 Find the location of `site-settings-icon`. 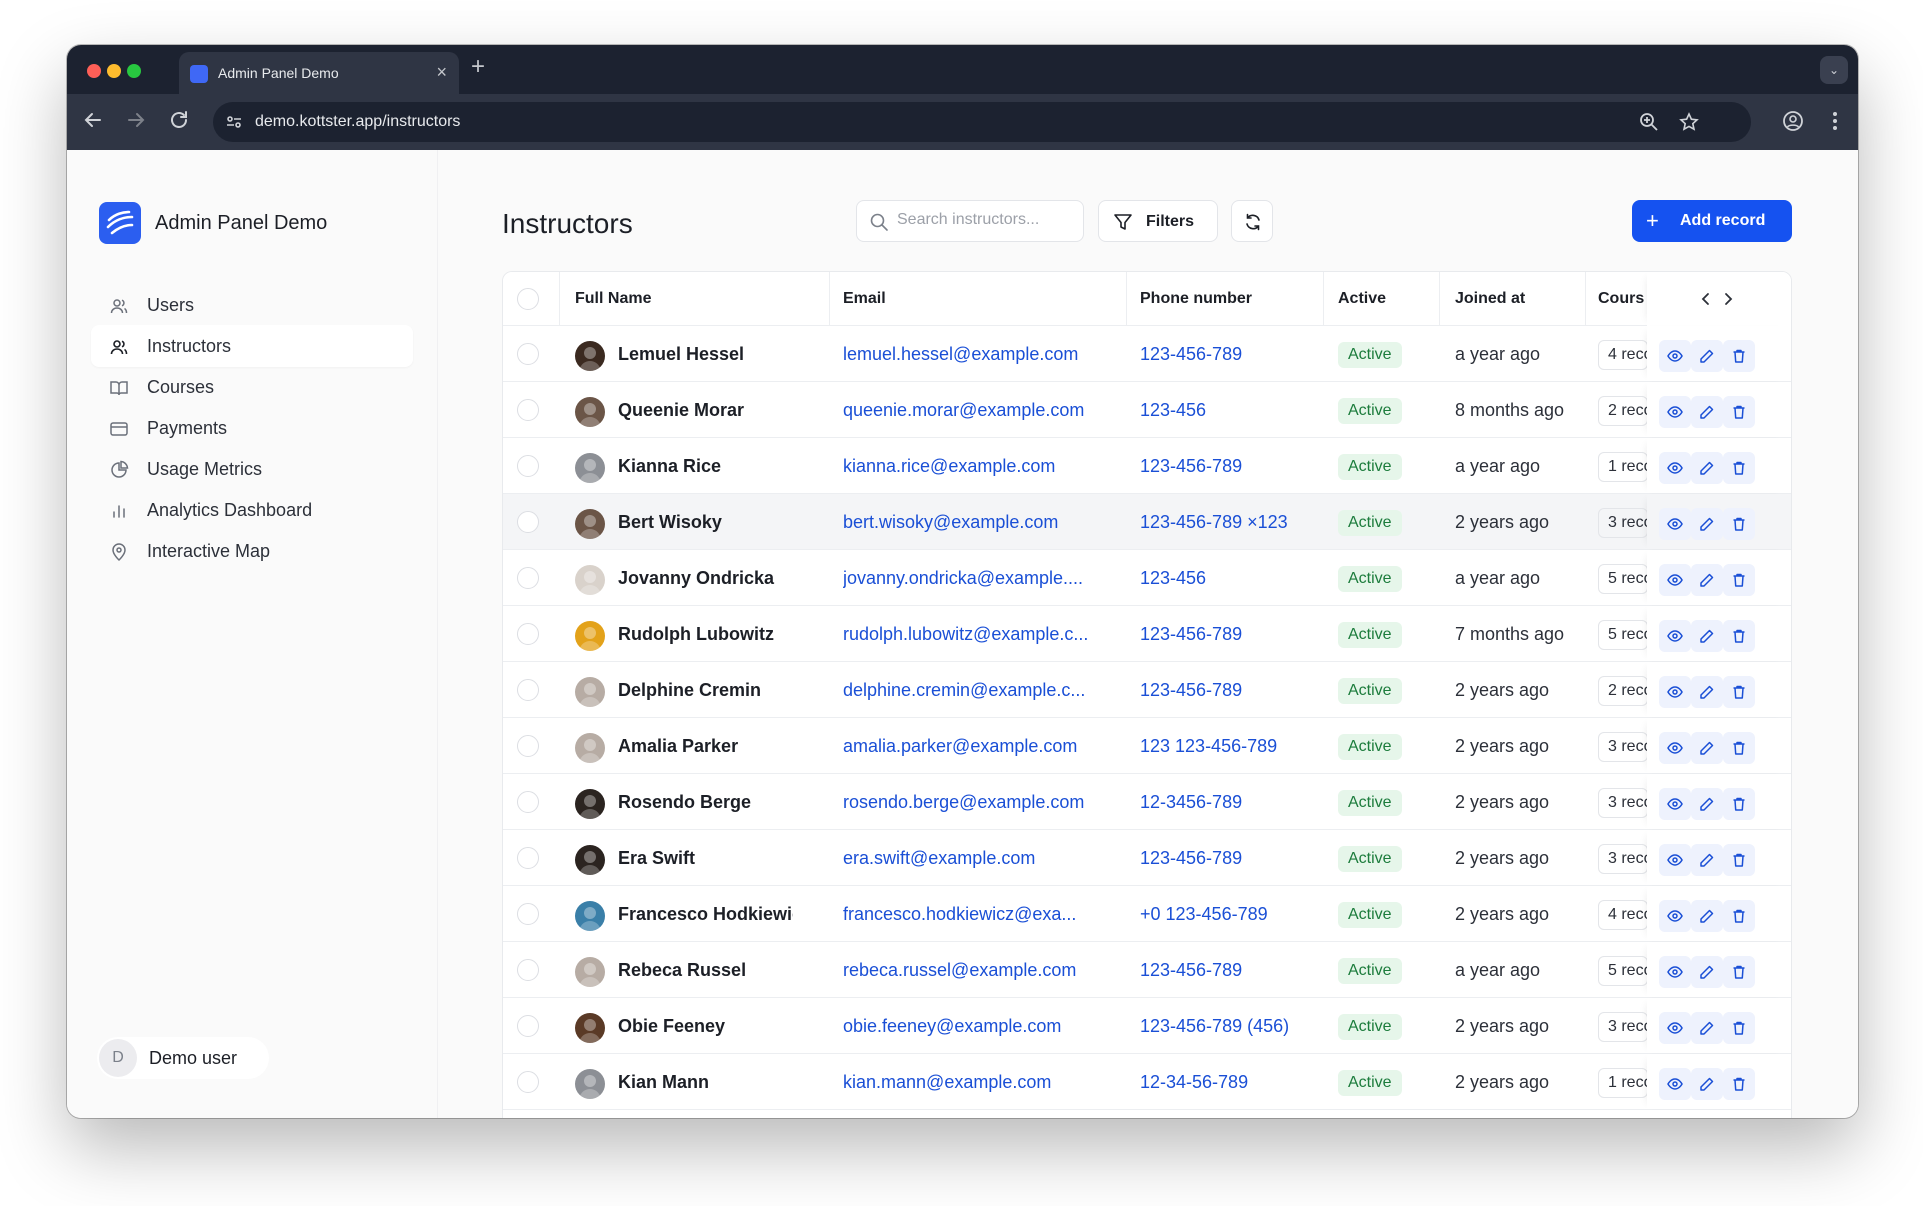

site-settings-icon is located at coordinates (234, 122).